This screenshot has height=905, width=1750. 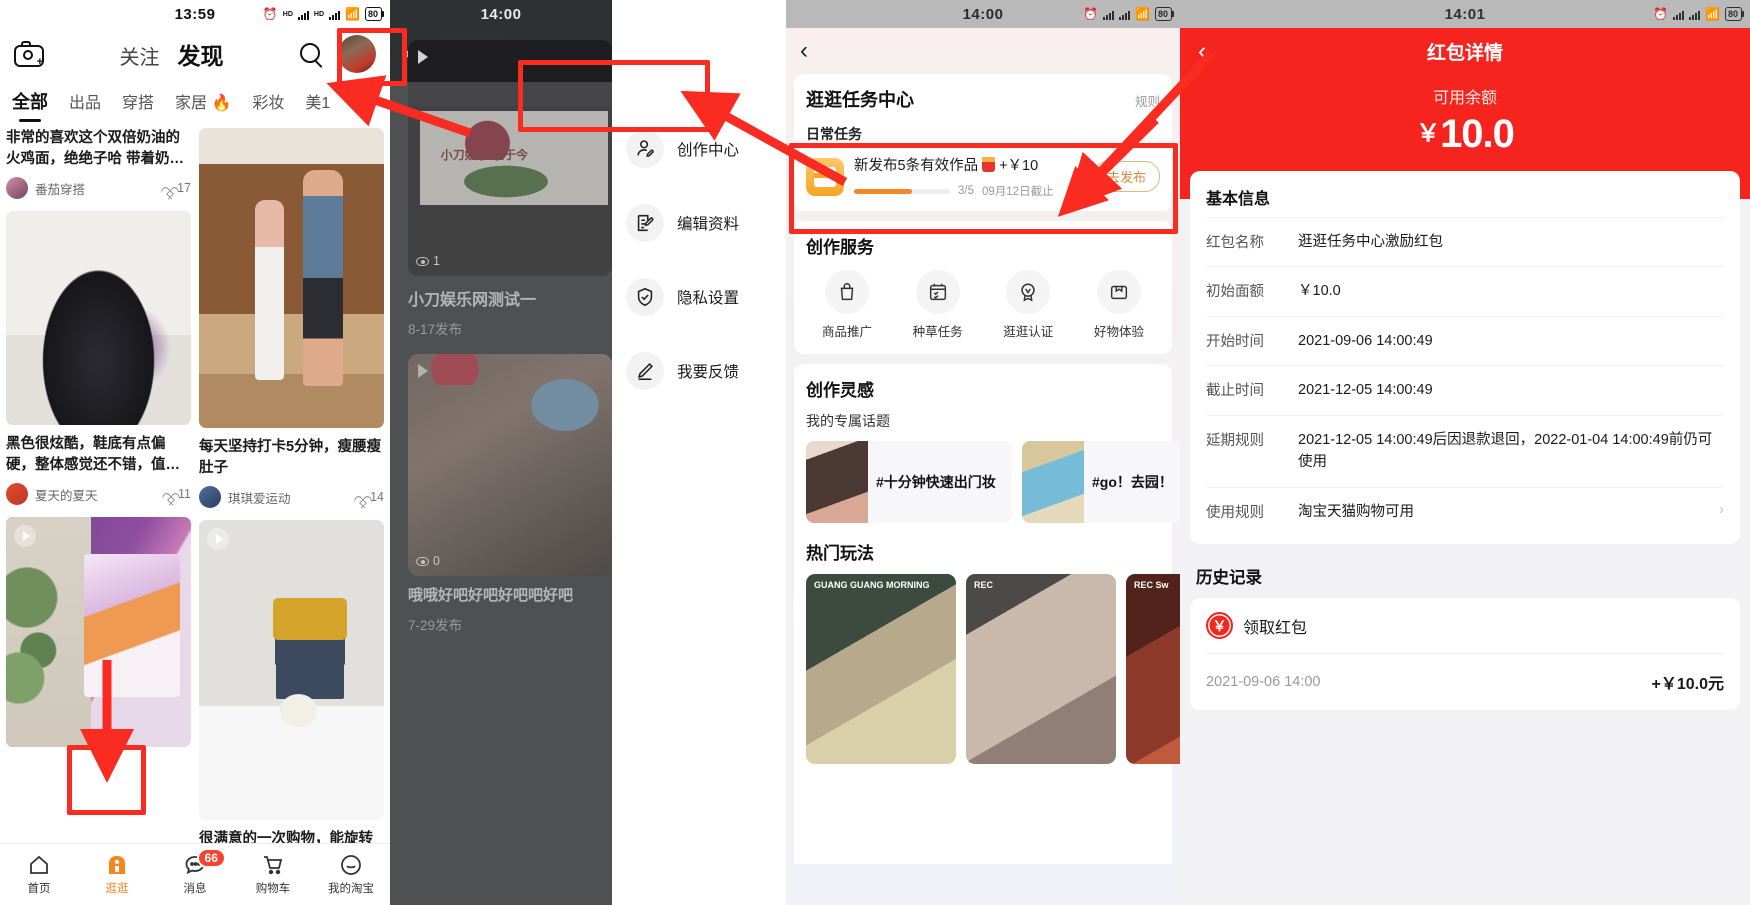 What do you see at coordinates (138, 101) in the screenshot?
I see `category-chuanda: 穿搭` at bounding box center [138, 101].